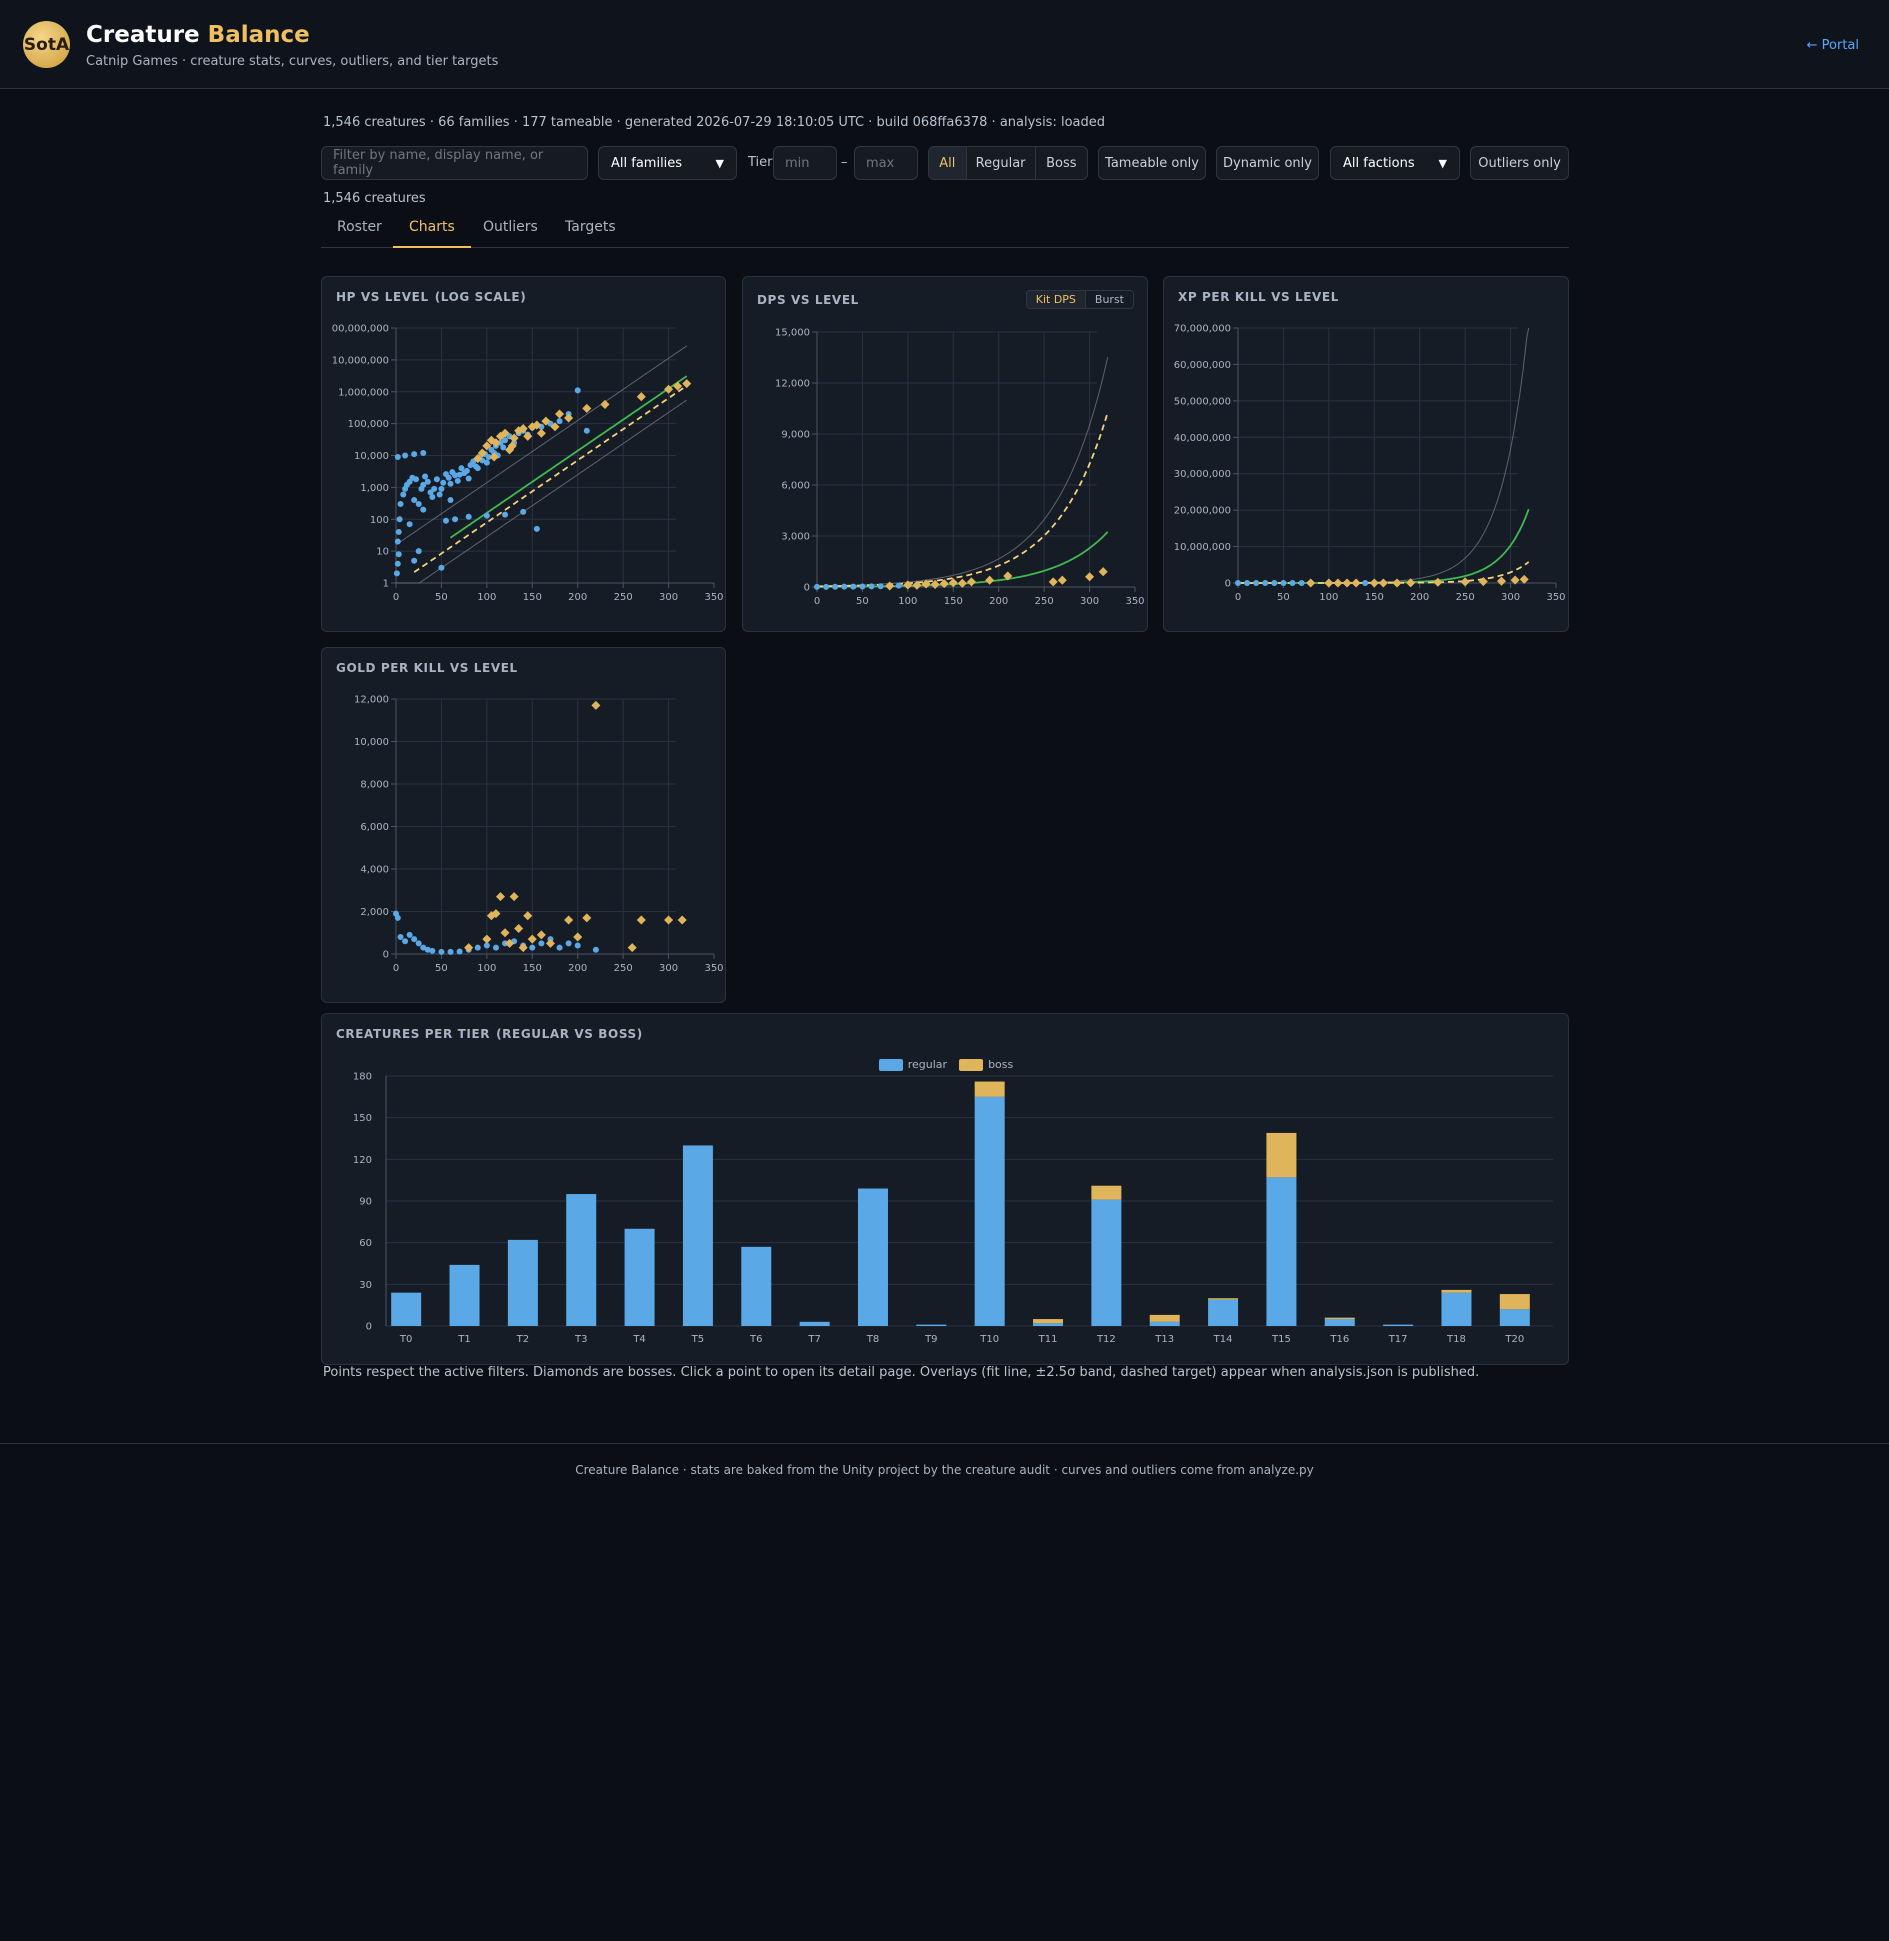 This screenshot has width=1889, height=1941. What do you see at coordinates (1202, 547) in the screenshot?
I see `y-tick-label: 10,000,000` at bounding box center [1202, 547].